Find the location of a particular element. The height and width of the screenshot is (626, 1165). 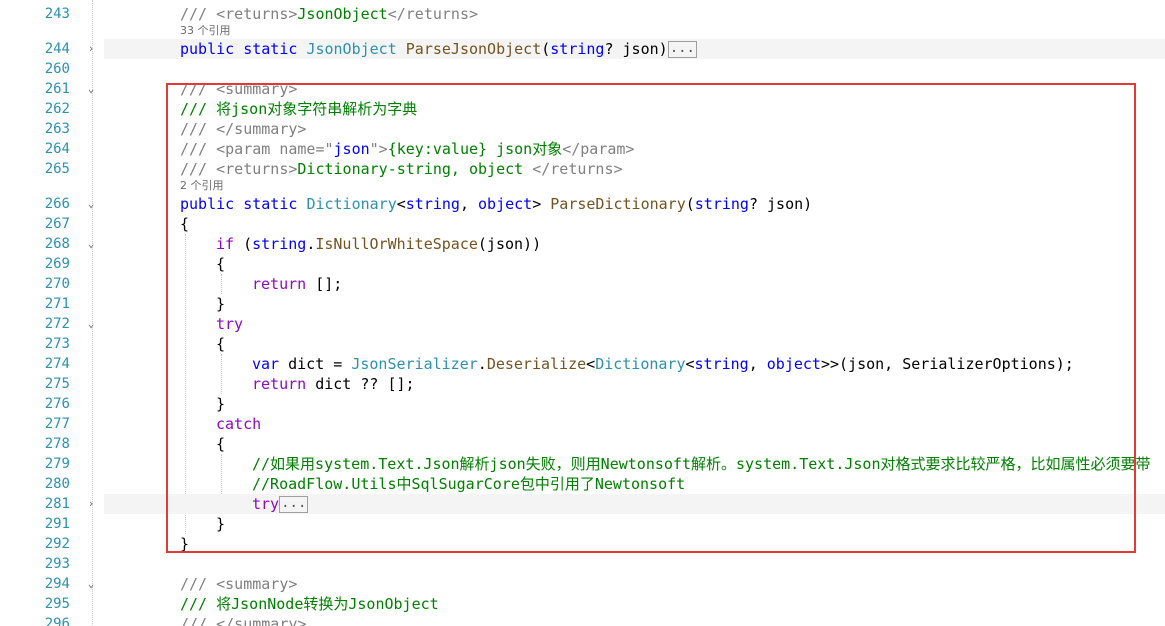

code-line: 292 } is located at coordinates (582, 544).